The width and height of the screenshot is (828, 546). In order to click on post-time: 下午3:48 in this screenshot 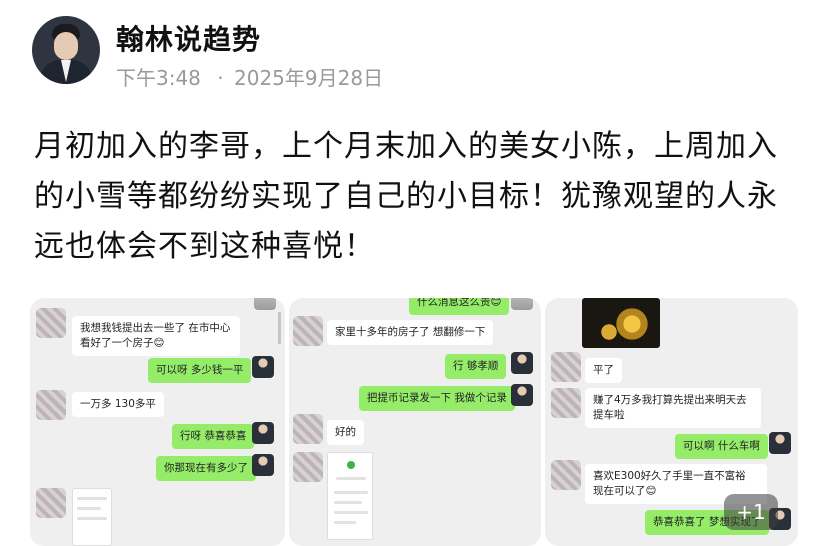, I will do `click(158, 78)`.